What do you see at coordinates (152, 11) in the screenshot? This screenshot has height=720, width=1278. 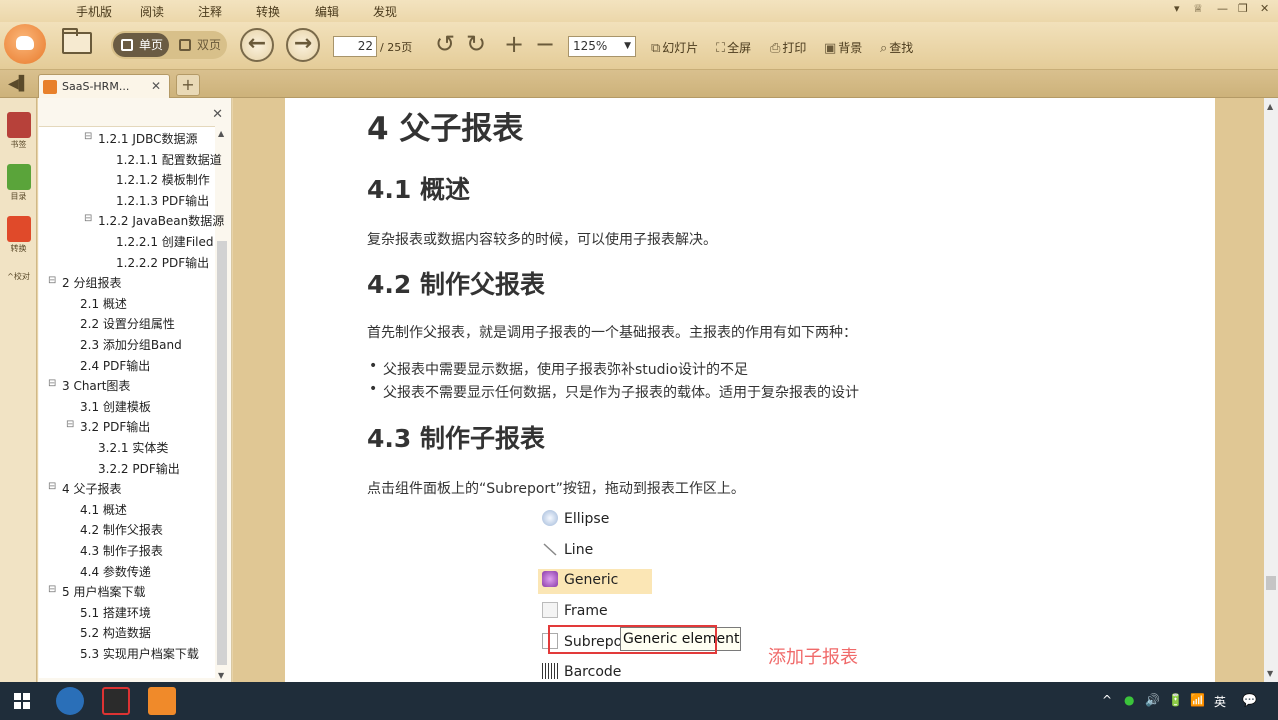 I see `menu-read: 阅读` at bounding box center [152, 11].